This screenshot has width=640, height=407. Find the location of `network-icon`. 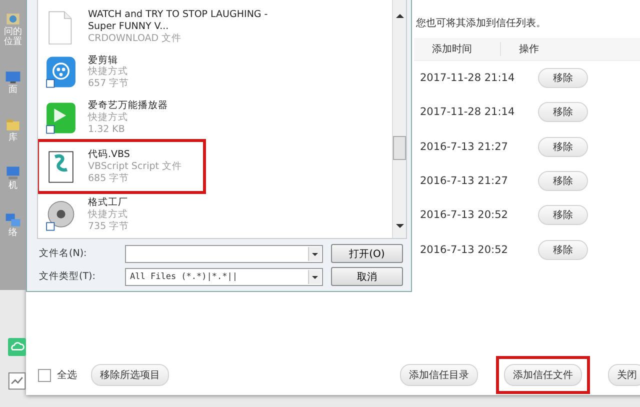

network-icon is located at coordinates (13, 220).